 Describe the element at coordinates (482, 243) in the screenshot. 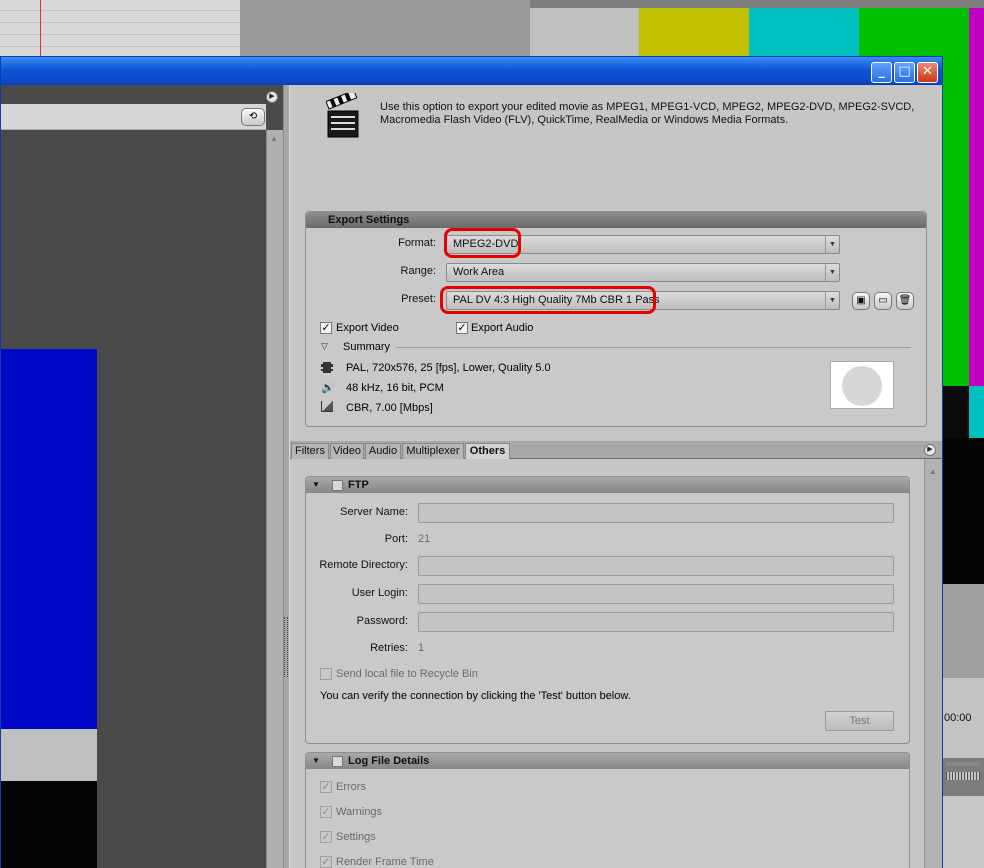

I see `format-highlight` at that location.